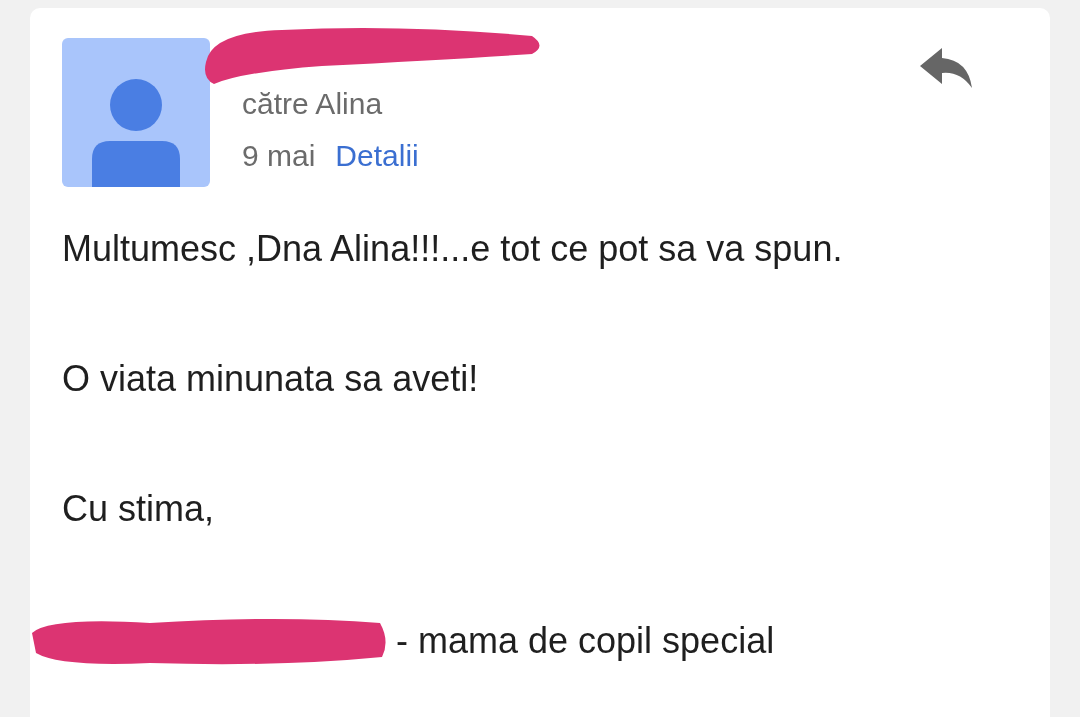 Image resolution: width=1080 pixels, height=717 pixels. I want to click on message-paragraph: O viata minunata sa aveti!, so click(271, 379).